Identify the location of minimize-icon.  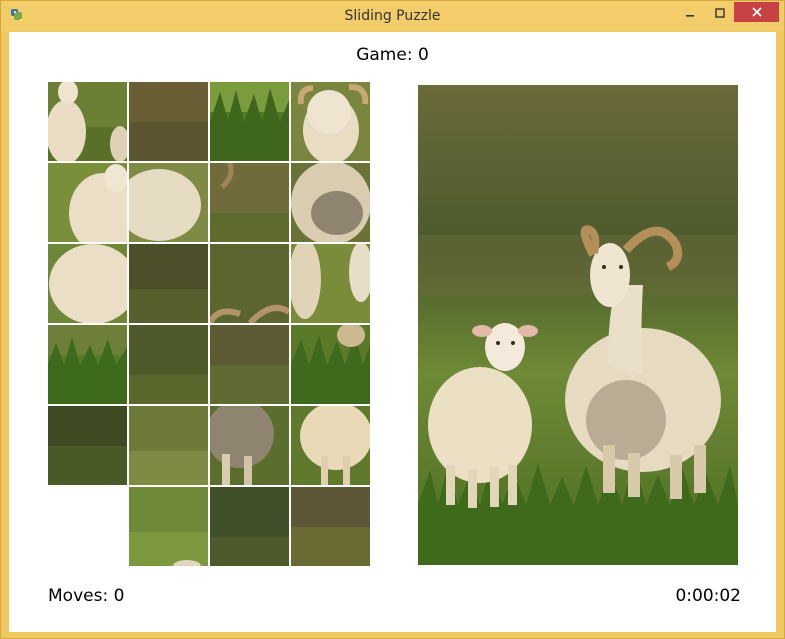
(690, 12).